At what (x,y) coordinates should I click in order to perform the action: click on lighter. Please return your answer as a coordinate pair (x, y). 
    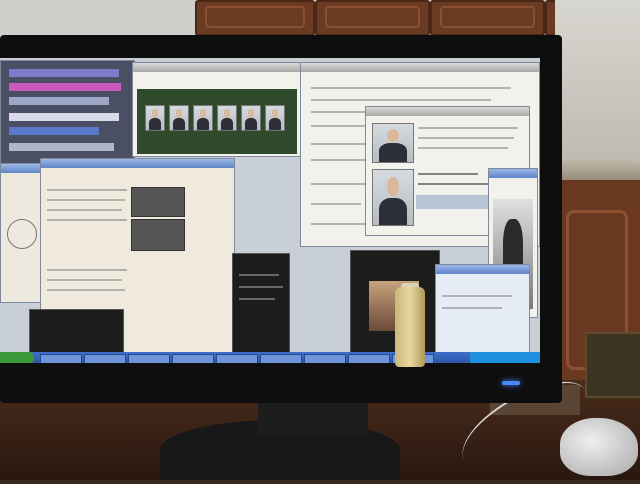
    Looking at the image, I should click on (410, 327).